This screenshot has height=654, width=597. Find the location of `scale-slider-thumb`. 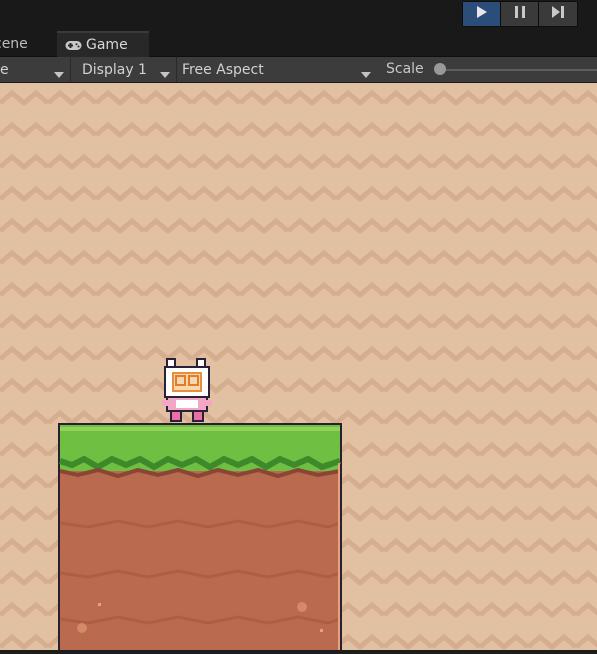

scale-slider-thumb is located at coordinates (440, 69).